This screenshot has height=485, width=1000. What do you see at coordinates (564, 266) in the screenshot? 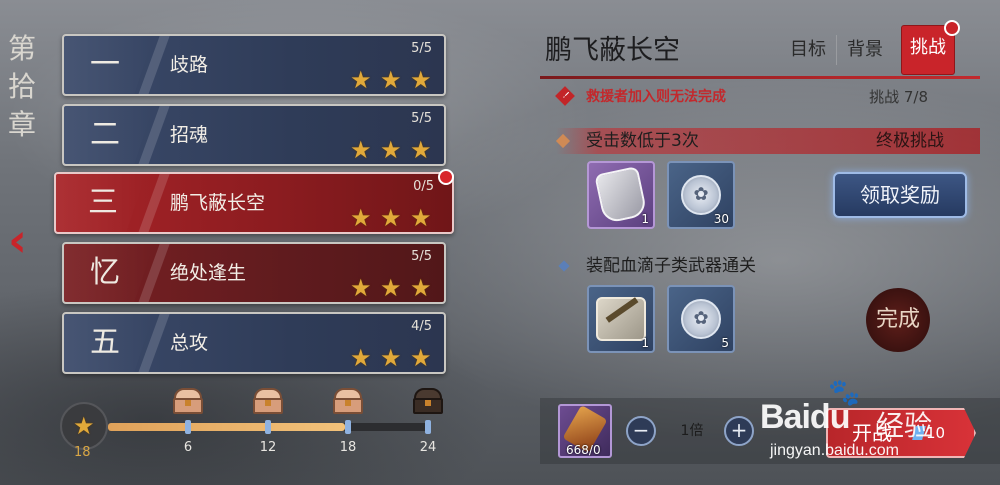
I see `dot-bullet-icon` at bounding box center [564, 266].